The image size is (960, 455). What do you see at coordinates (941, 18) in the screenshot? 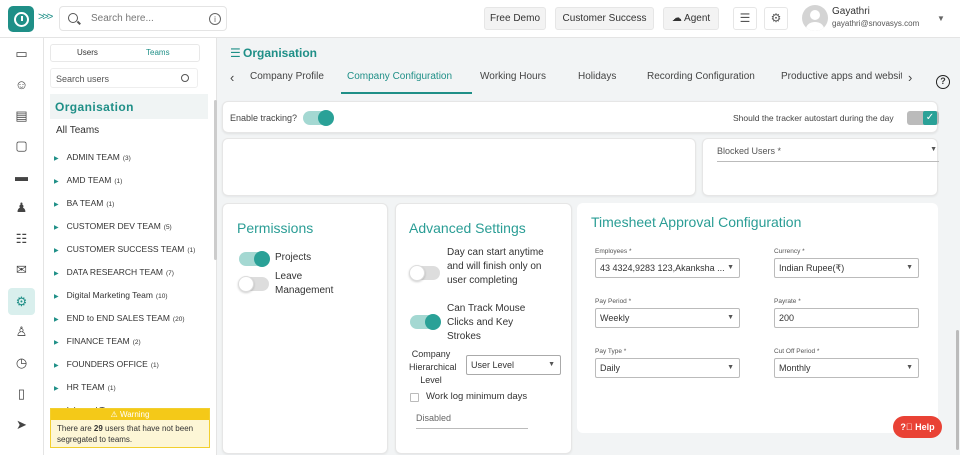
I see `chevron-down-icon: ▼` at bounding box center [941, 18].